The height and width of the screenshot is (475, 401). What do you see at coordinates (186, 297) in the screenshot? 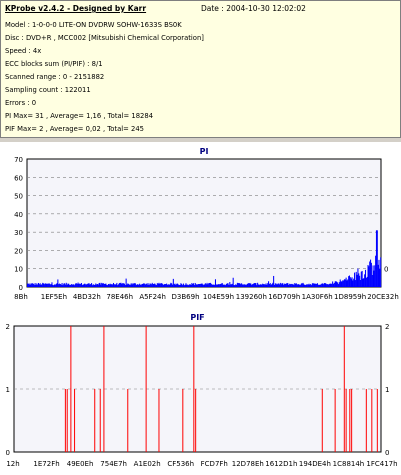
I see `pi-x-tick-D3B69h: D3B69h` at bounding box center [186, 297].